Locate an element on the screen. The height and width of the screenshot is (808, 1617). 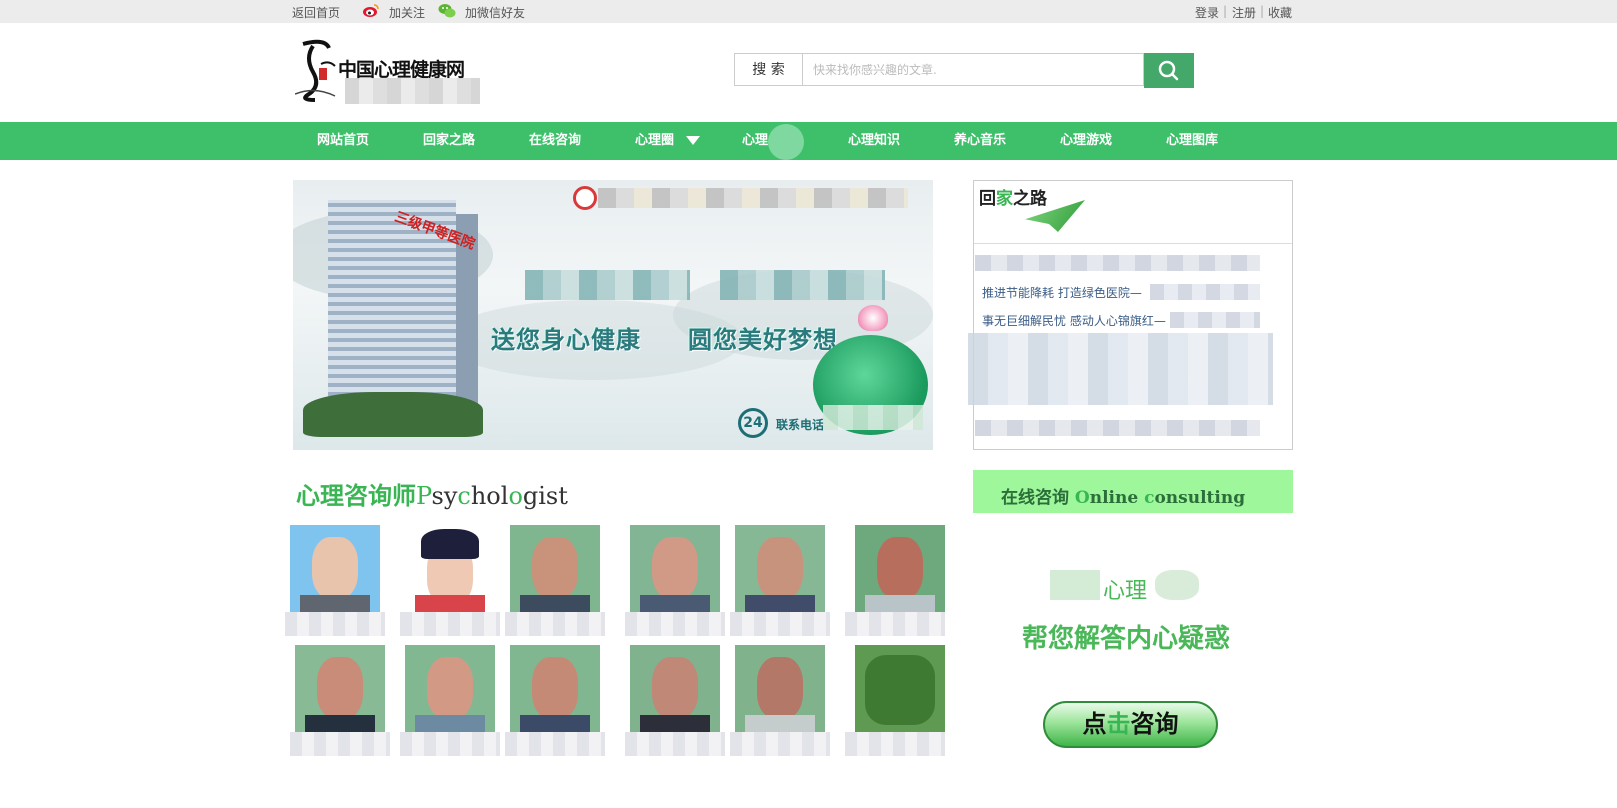
main-nav is located at coordinates (808, 141).